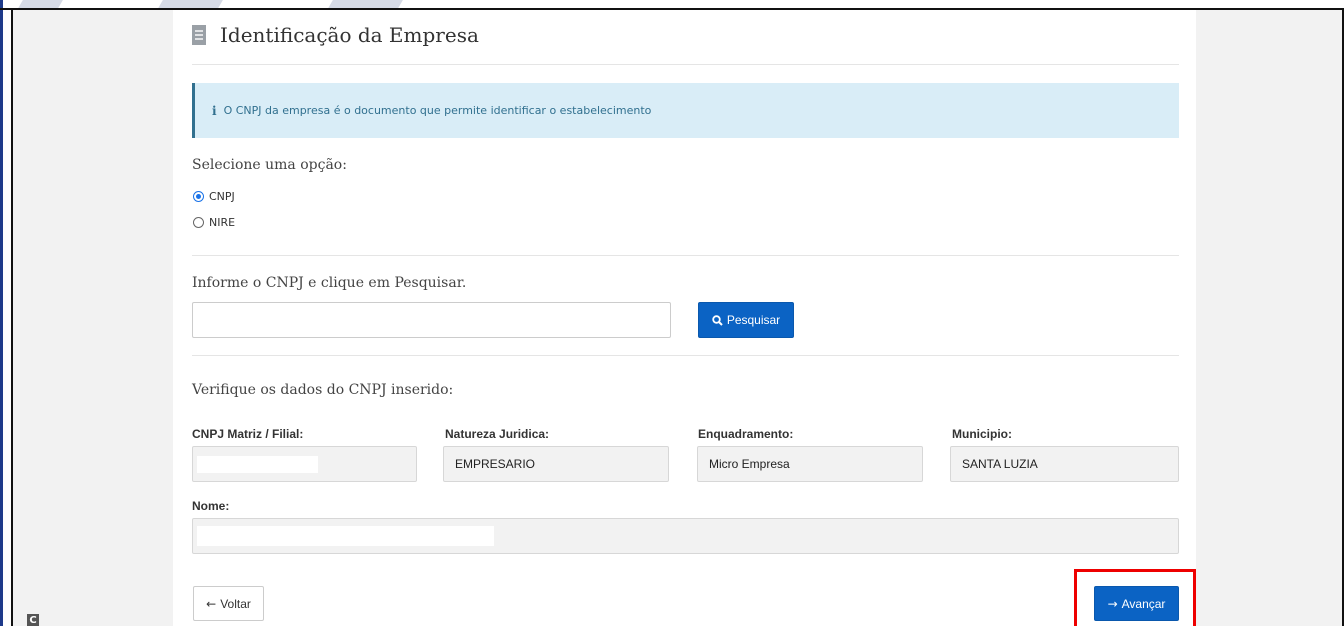  Describe the element at coordinates (222, 196) in the screenshot. I see `radio-label: CNPJ` at that location.